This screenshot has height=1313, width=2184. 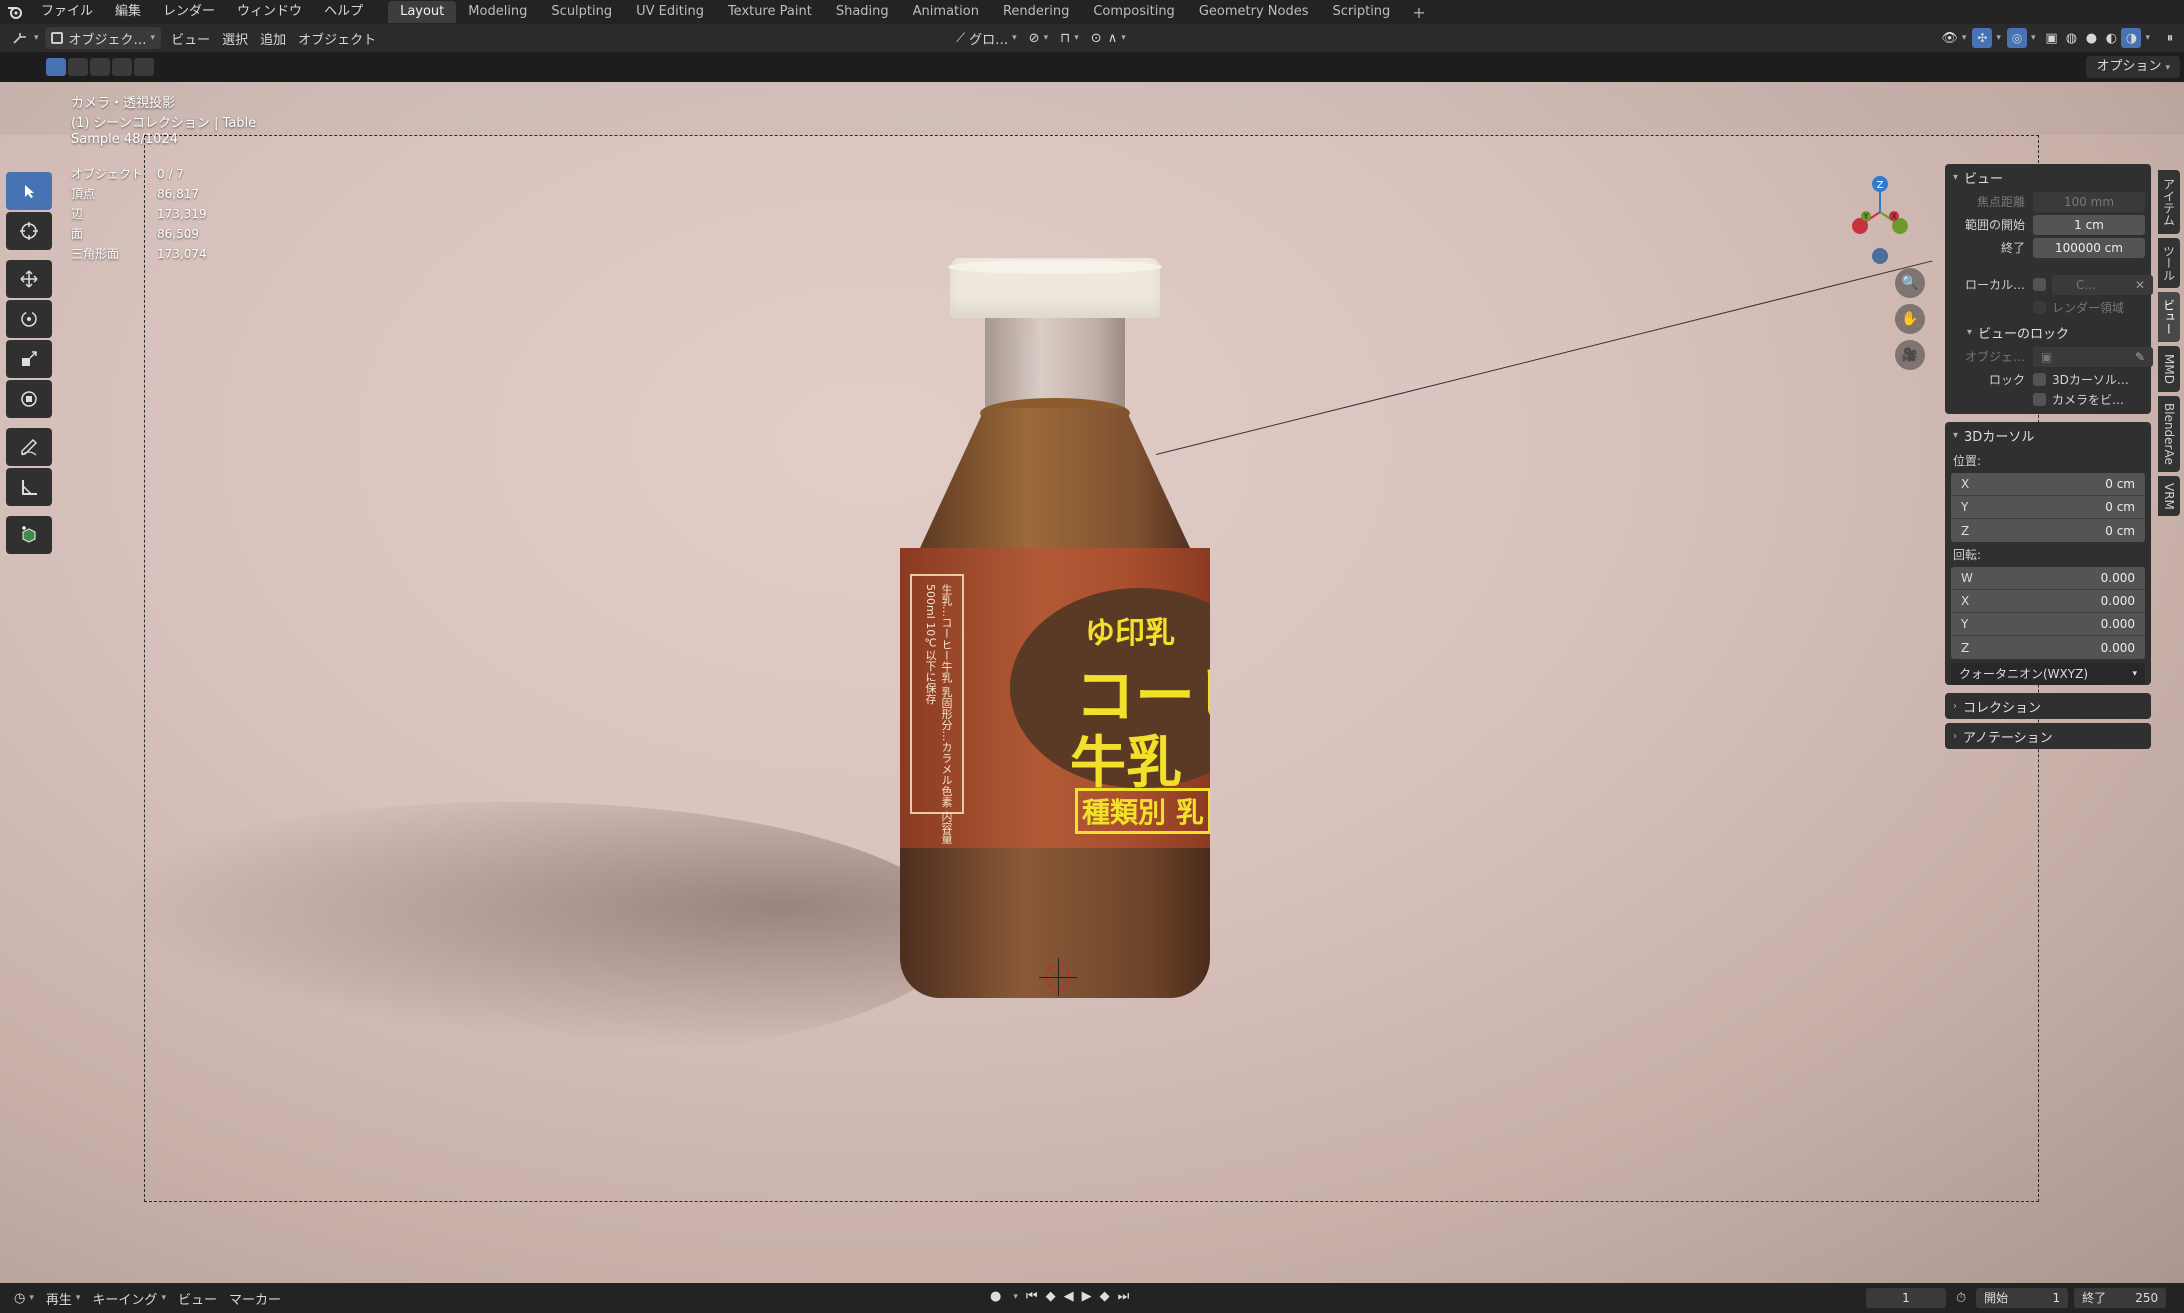 I want to click on tool-scale, so click(x=29, y=359).